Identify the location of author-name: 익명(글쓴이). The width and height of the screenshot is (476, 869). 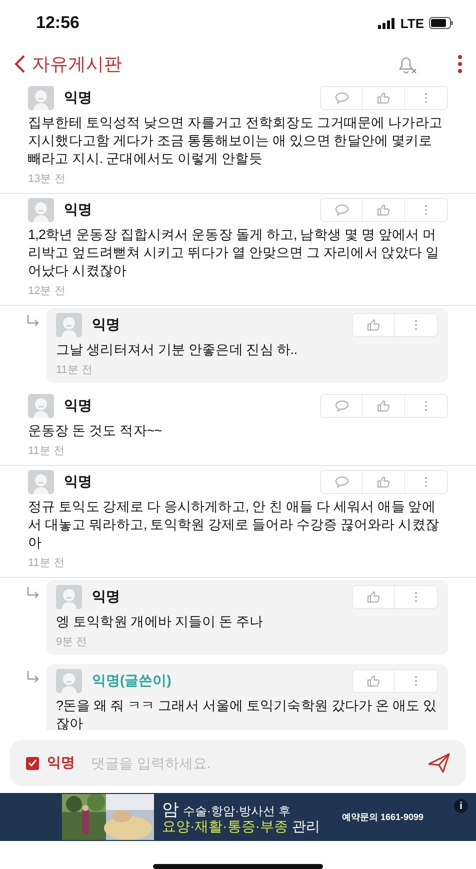
(132, 681).